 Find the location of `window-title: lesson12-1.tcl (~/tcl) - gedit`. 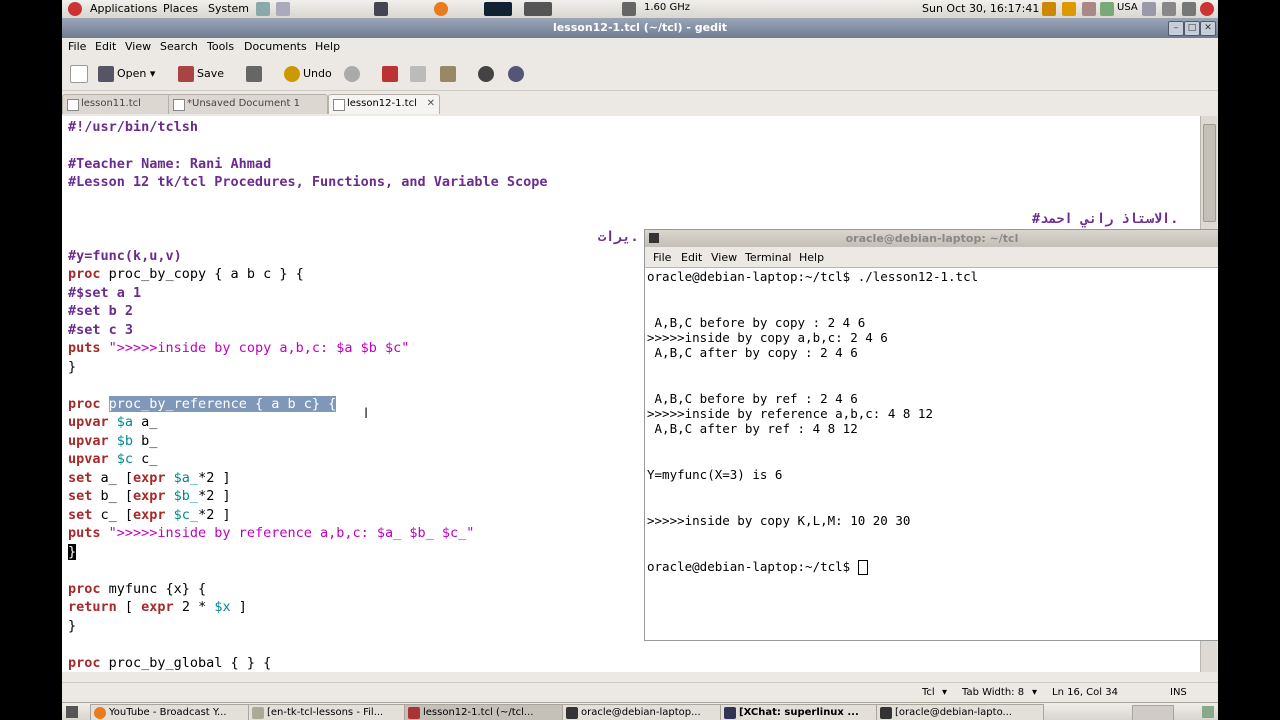

window-title: lesson12-1.tcl (~/tcl) - gedit is located at coordinates (640, 27).